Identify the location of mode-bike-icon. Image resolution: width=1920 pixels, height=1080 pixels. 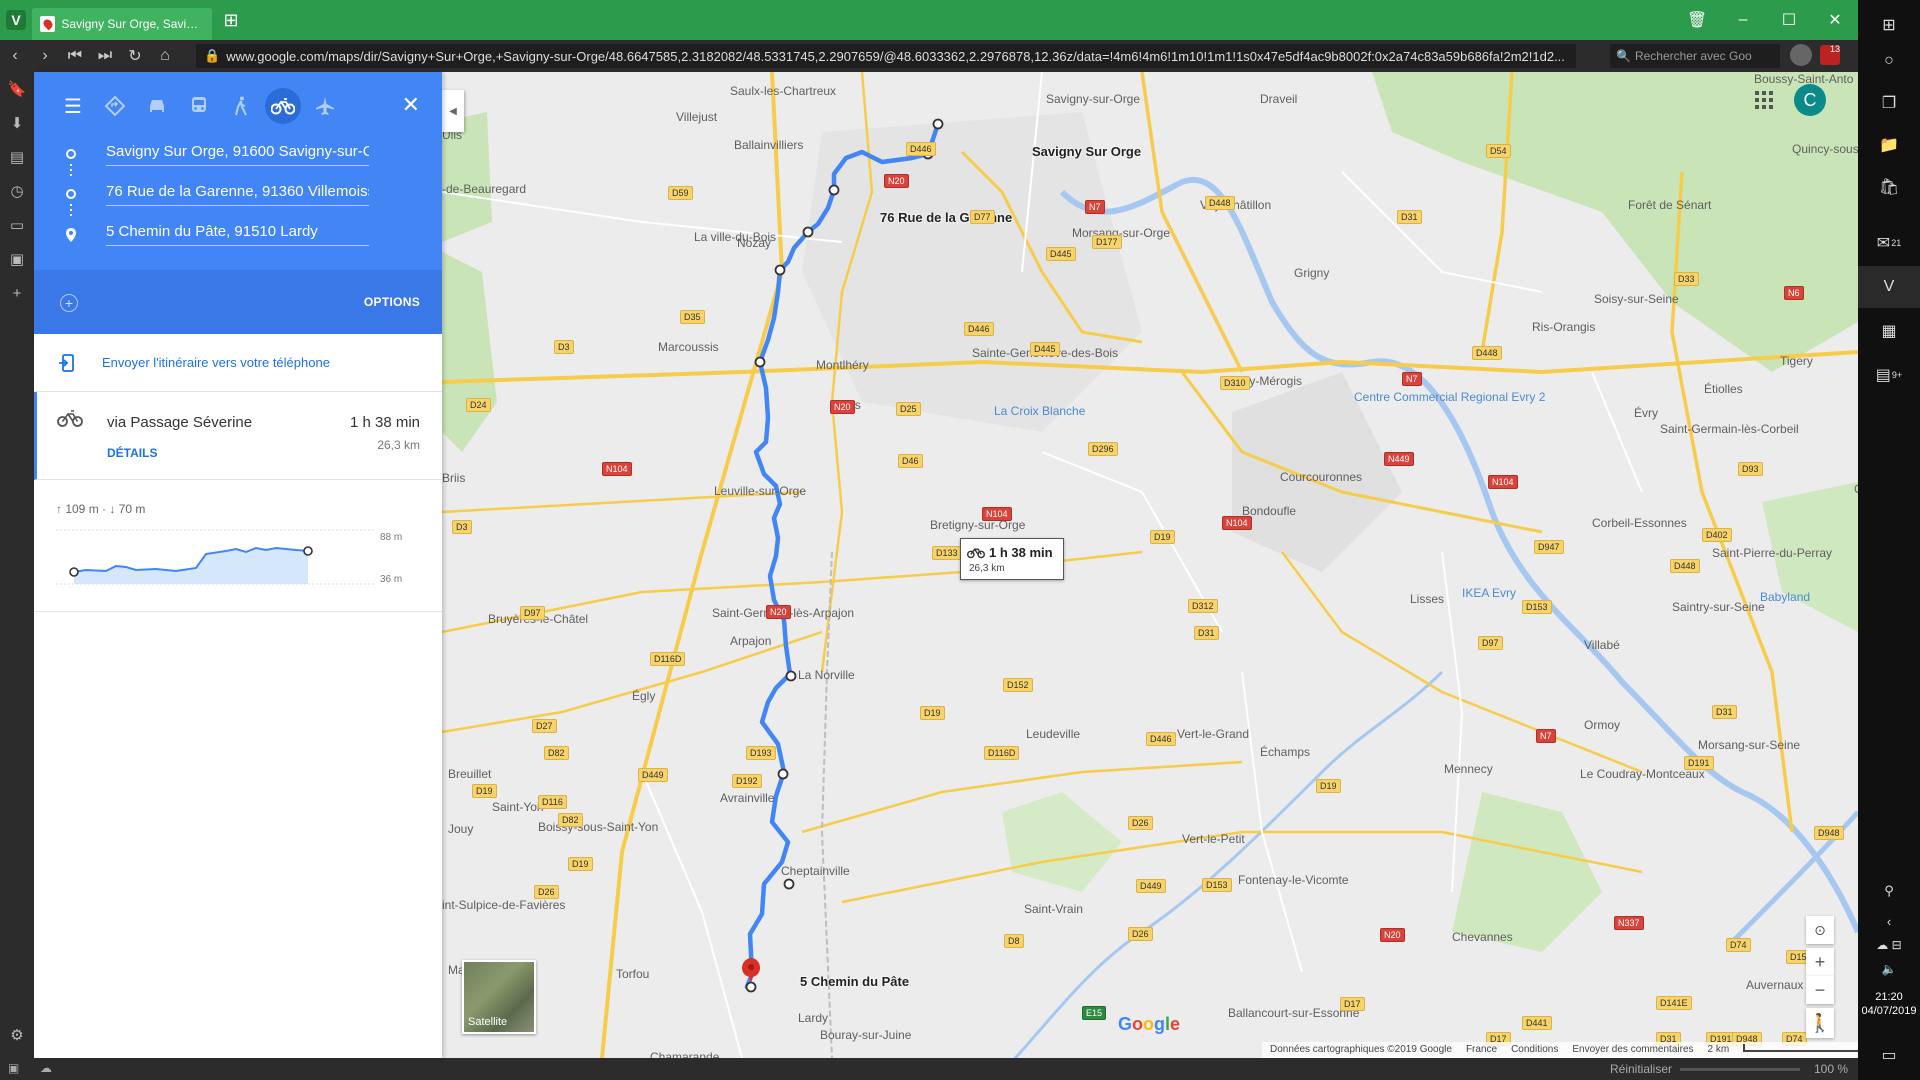
(283, 106).